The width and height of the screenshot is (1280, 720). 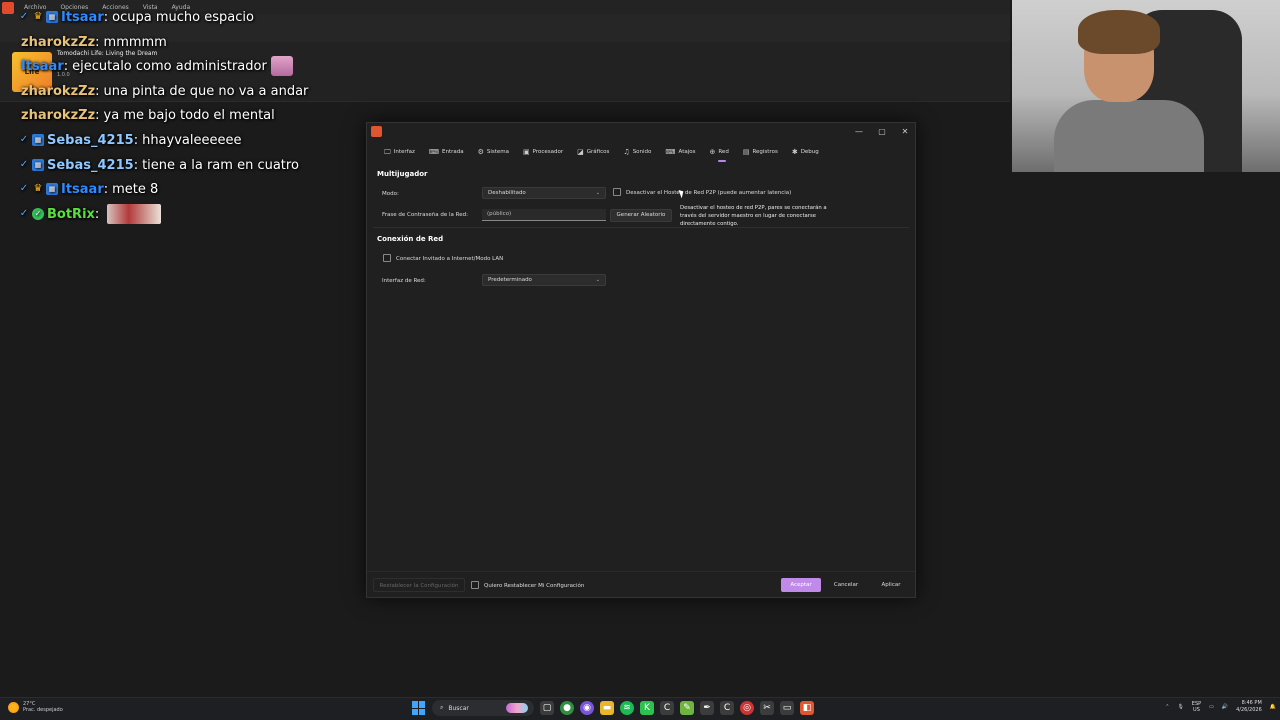 What do you see at coordinates (687, 708) in the screenshot?
I see `notepad-icon: ✎` at bounding box center [687, 708].